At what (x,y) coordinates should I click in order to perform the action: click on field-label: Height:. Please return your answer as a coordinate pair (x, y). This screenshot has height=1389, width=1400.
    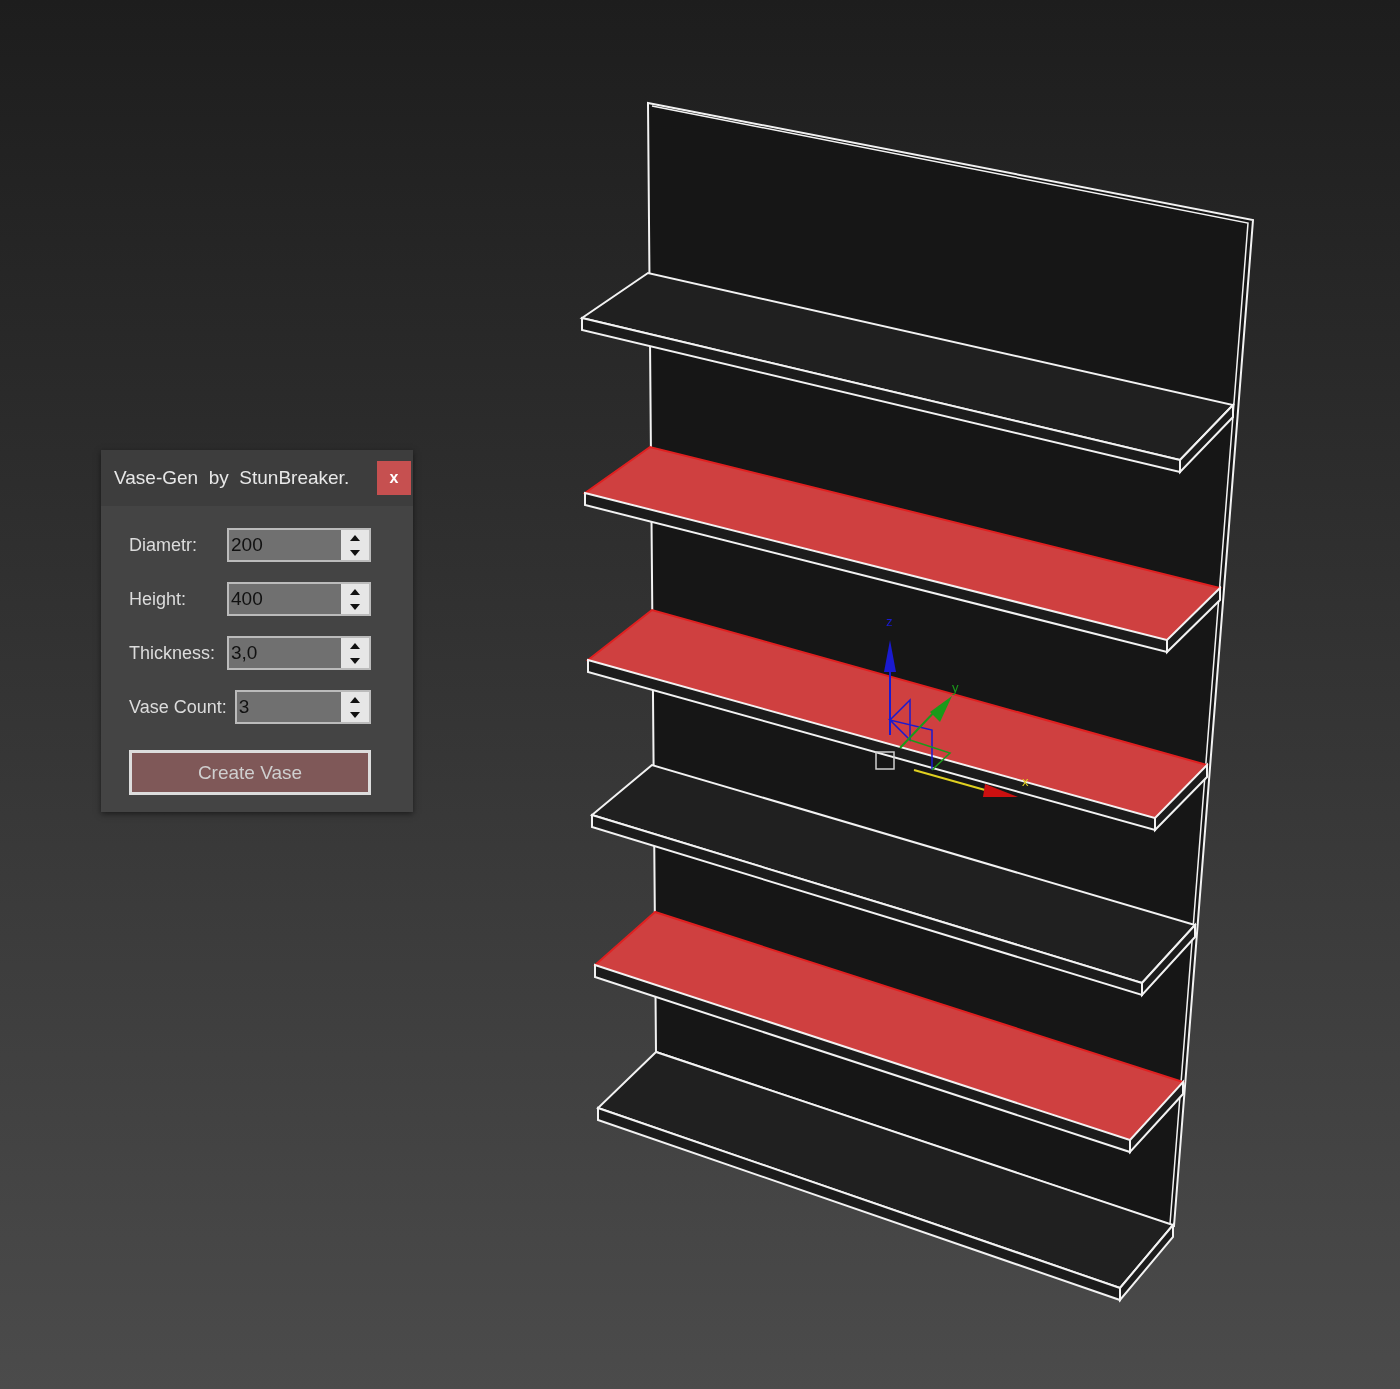
    Looking at the image, I should click on (158, 599).